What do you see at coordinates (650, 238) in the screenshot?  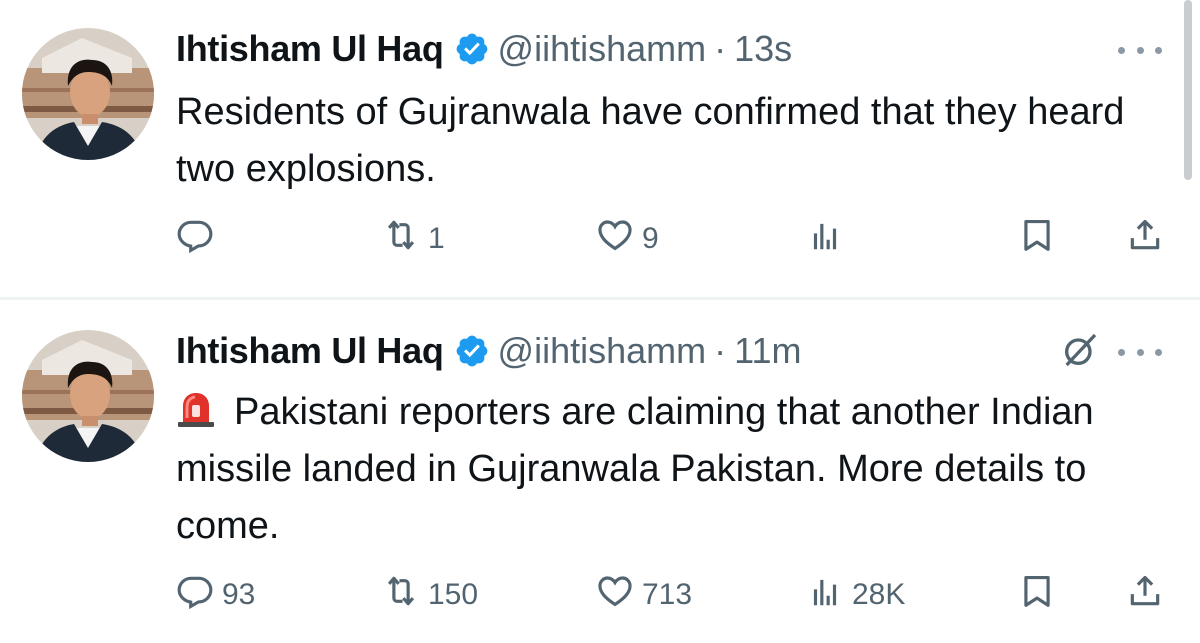 I see `like-count: 9` at bounding box center [650, 238].